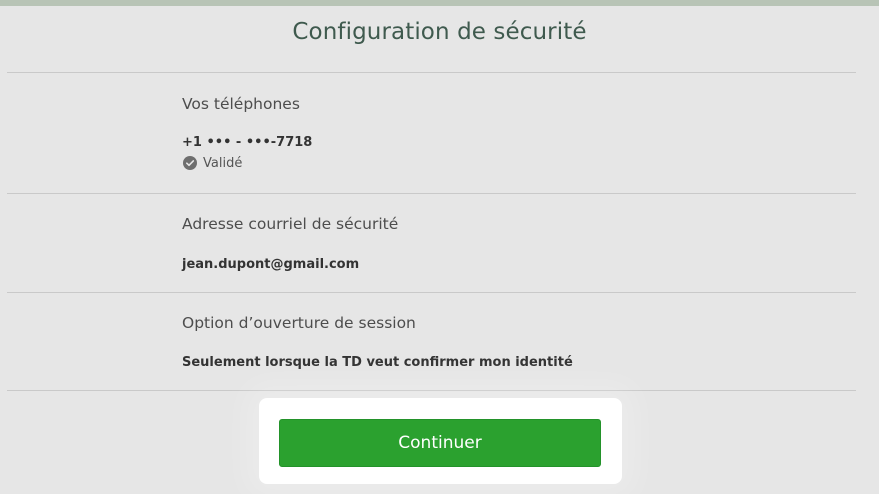 The width and height of the screenshot is (879, 494). What do you see at coordinates (223, 163) in the screenshot?
I see `phone-status-text: Validé` at bounding box center [223, 163].